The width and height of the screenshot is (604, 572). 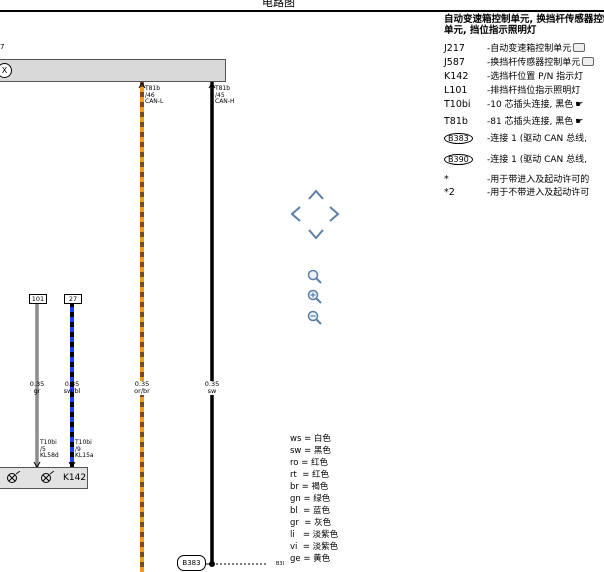 What do you see at coordinates (154, 95) in the screenshot?
I see `pin-label-can-l: T81b /46 CAN-L` at bounding box center [154, 95].